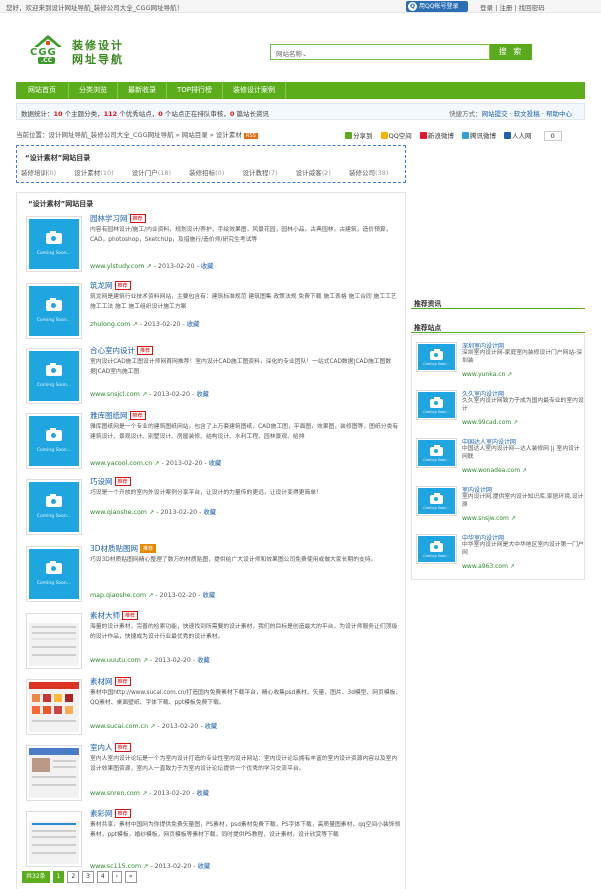 This screenshot has width=601, height=889. What do you see at coordinates (313, 172) in the screenshot?
I see `category-item: 设计威客(2)` at bounding box center [313, 172].